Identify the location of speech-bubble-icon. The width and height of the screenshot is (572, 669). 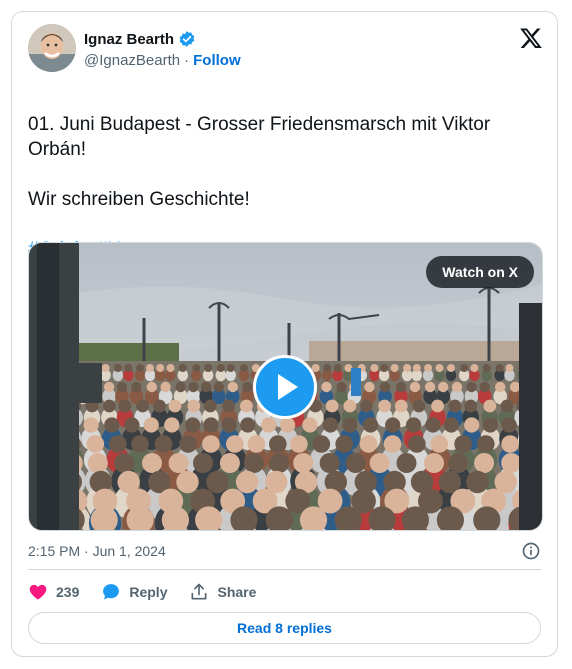
(111, 592).